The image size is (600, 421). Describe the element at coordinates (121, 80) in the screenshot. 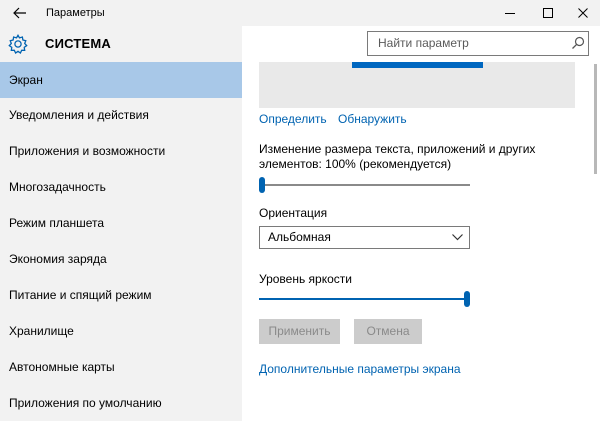

I see `sidebar-item-screen: Экран` at that location.